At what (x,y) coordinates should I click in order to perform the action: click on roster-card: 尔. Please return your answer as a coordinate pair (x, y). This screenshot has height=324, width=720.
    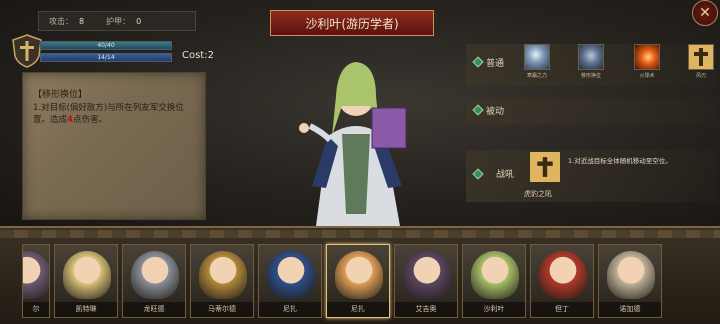
    Looking at the image, I should click on (36, 281).